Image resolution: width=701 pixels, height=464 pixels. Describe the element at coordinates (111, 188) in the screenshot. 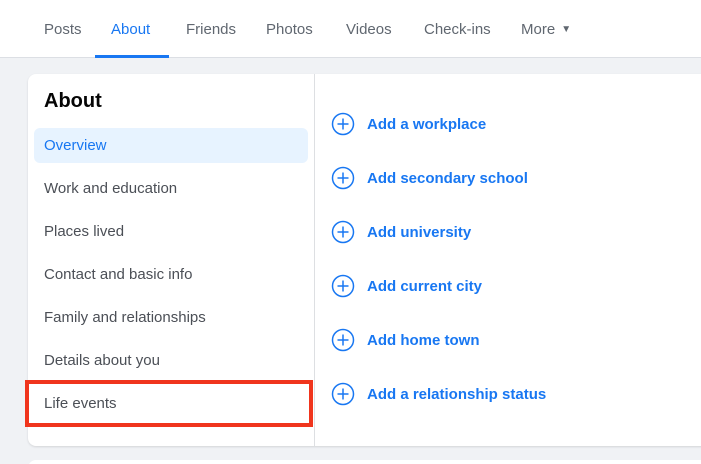

I see `sidebar-item-label: Work and education` at that location.